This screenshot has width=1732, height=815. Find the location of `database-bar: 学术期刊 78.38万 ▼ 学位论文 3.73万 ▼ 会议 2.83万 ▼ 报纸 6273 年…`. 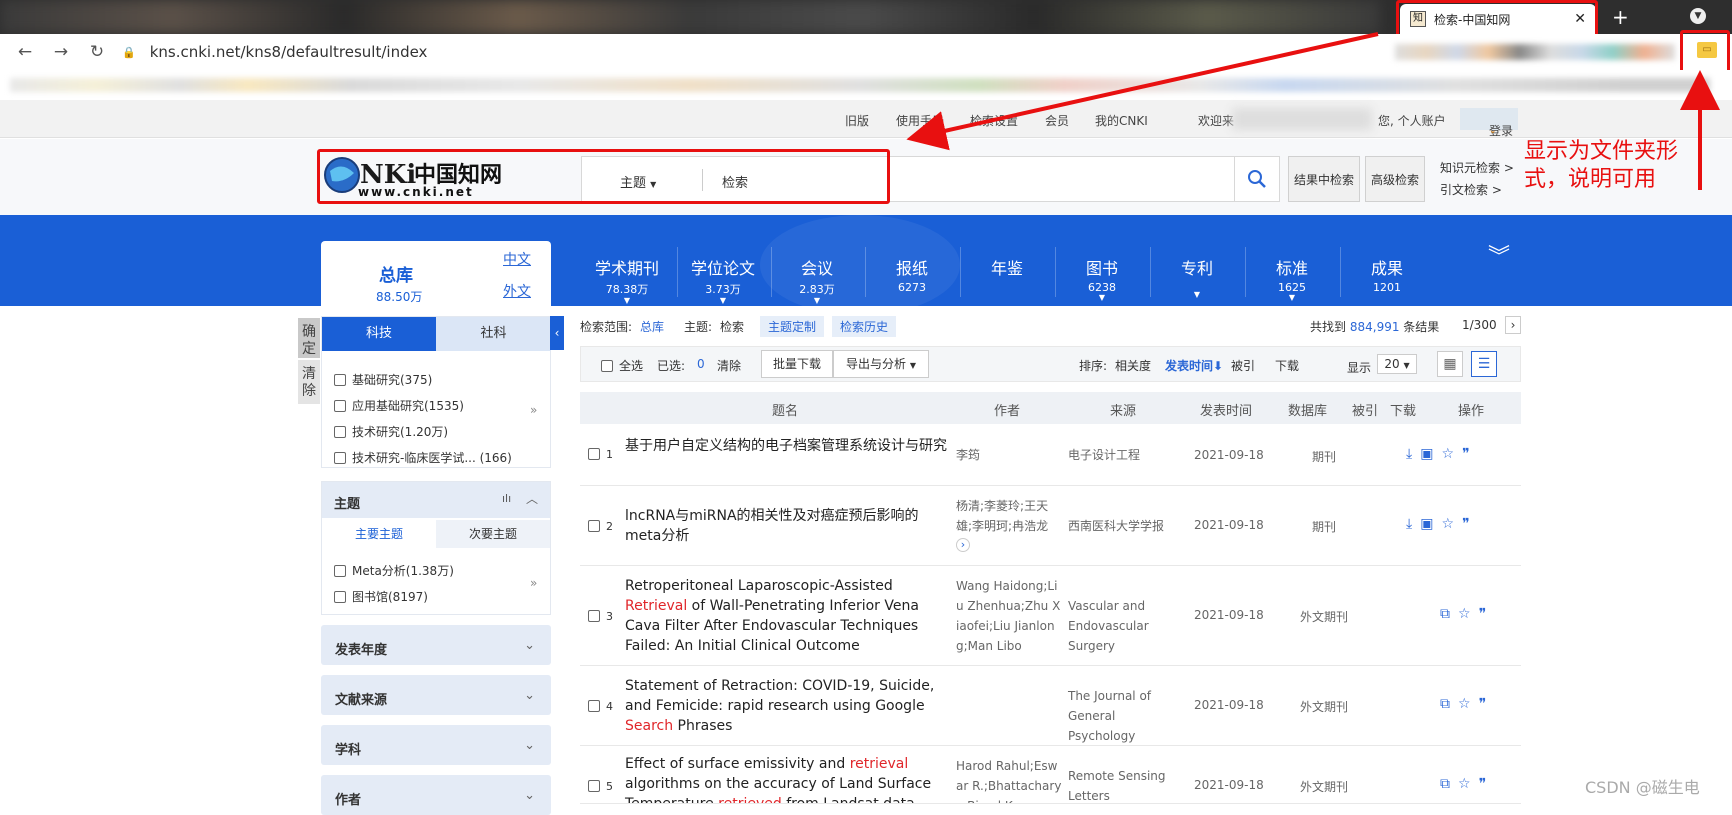

database-bar: 学术期刊 78.38万 ▼ 学位论文 3.73万 ▼ 会议 2.83万 ▼ 报纸 6273 年… is located at coordinates (866, 260).